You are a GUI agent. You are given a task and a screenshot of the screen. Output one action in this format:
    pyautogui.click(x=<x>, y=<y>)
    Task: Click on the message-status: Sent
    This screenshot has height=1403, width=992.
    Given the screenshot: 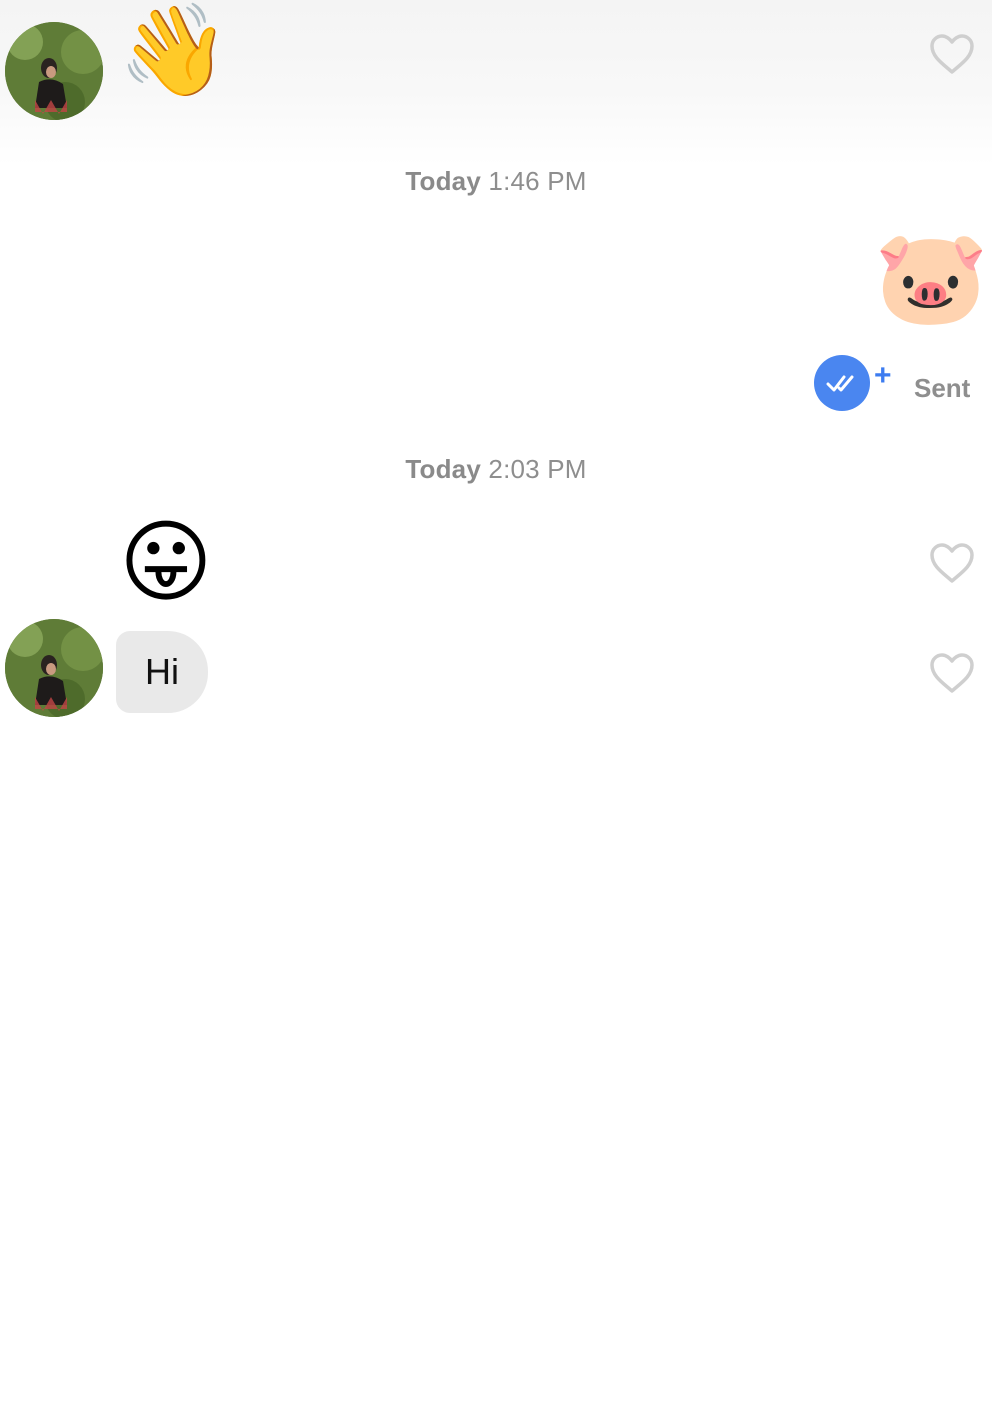 What is the action you would take?
    pyautogui.click(x=942, y=388)
    